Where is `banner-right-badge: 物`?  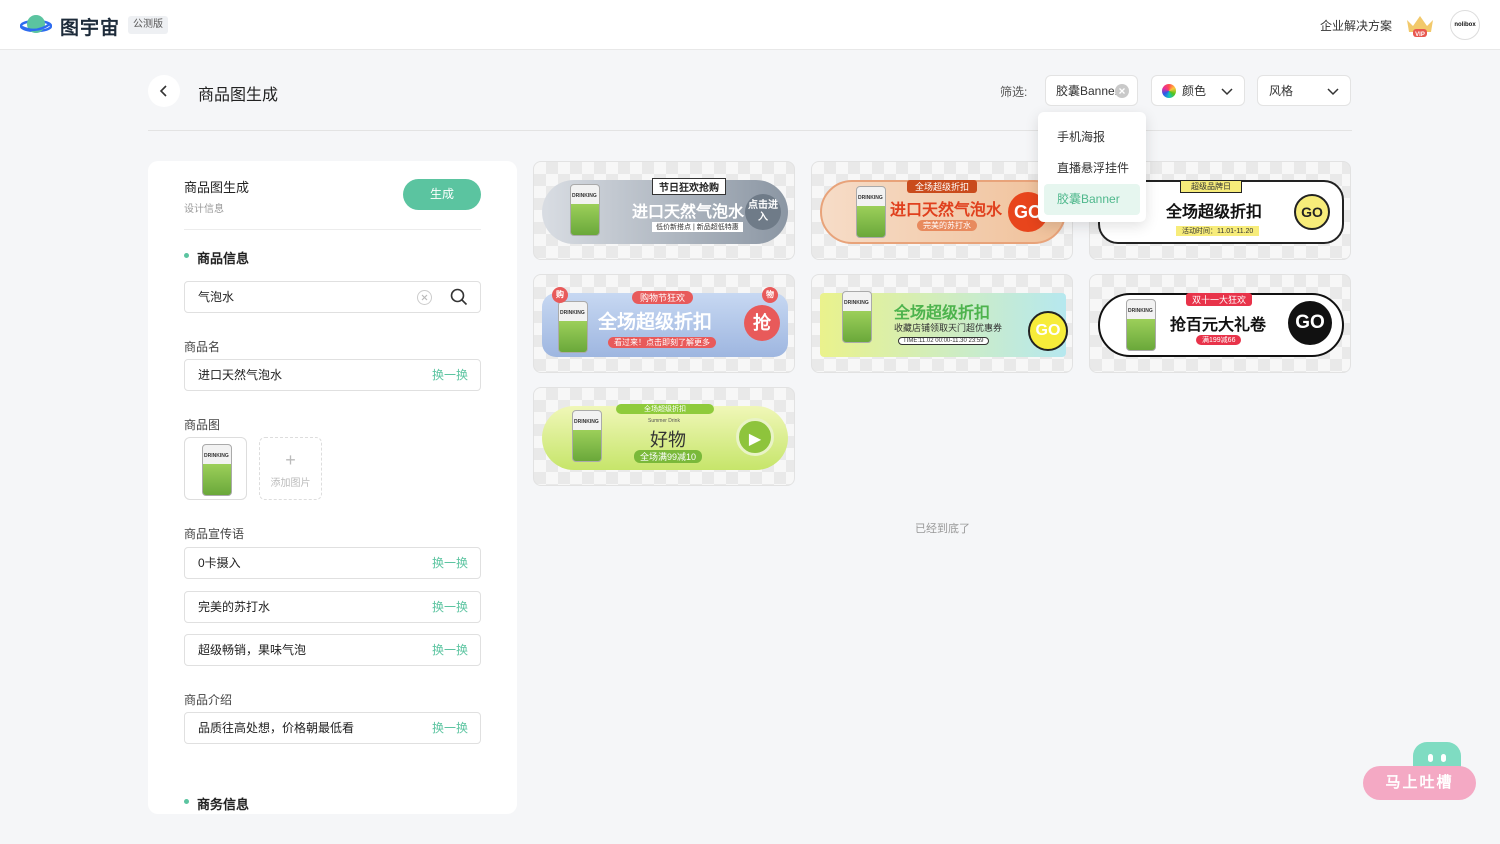
banner-right-badge: 物 is located at coordinates (770, 295).